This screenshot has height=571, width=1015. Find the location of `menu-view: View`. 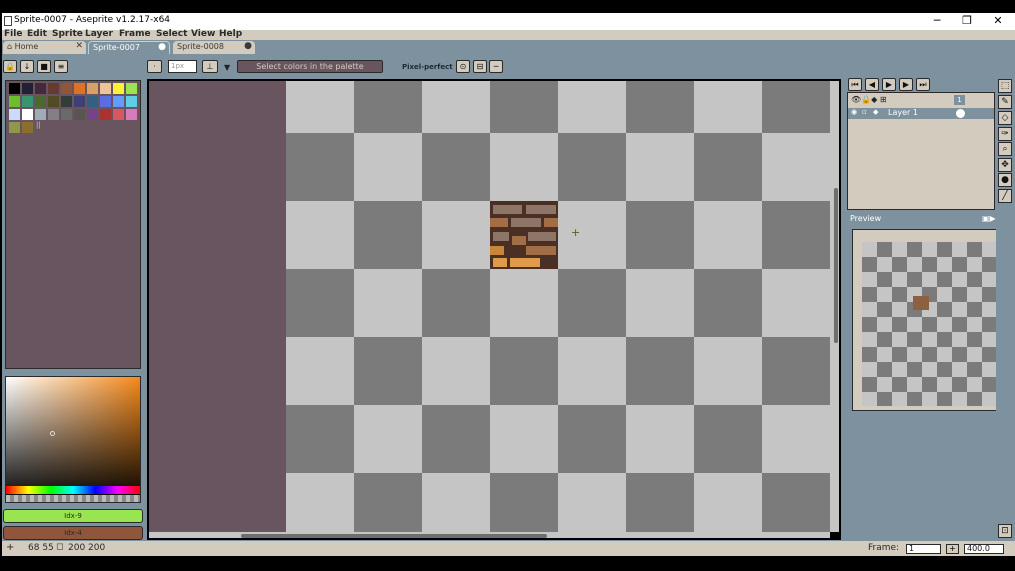

menu-view: View is located at coordinates (203, 34).